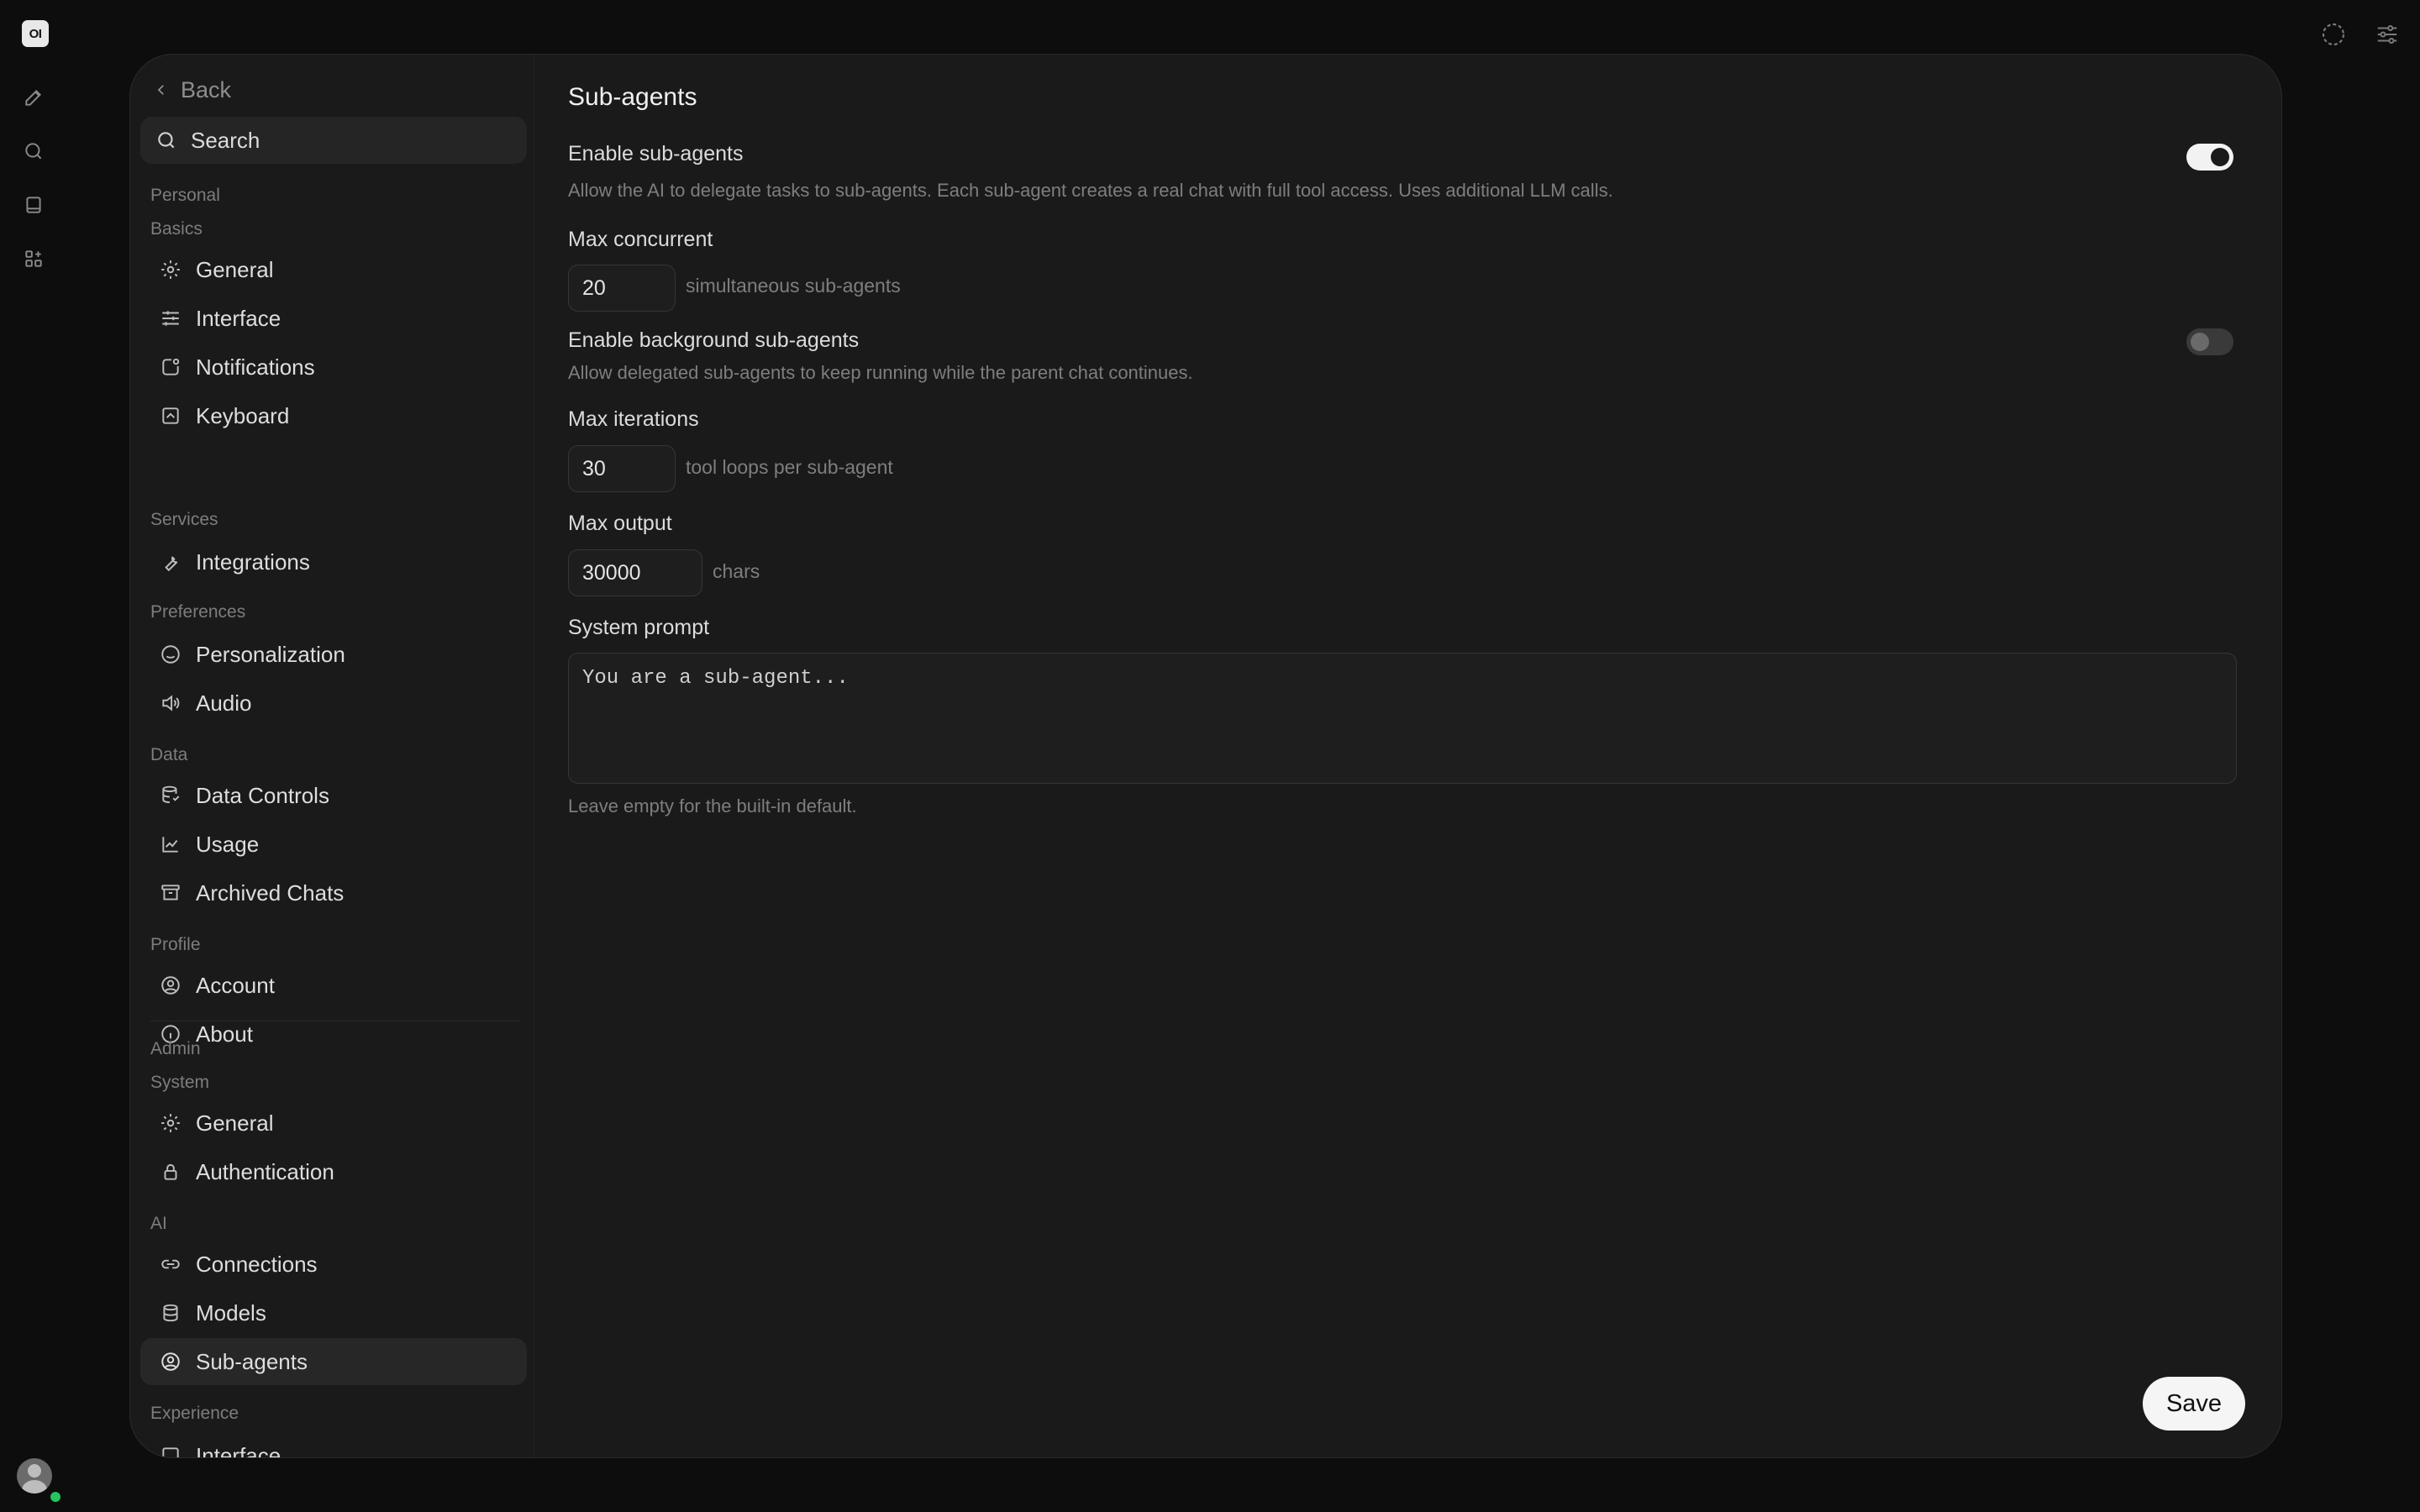  I want to click on link-icon, so click(170, 1264).